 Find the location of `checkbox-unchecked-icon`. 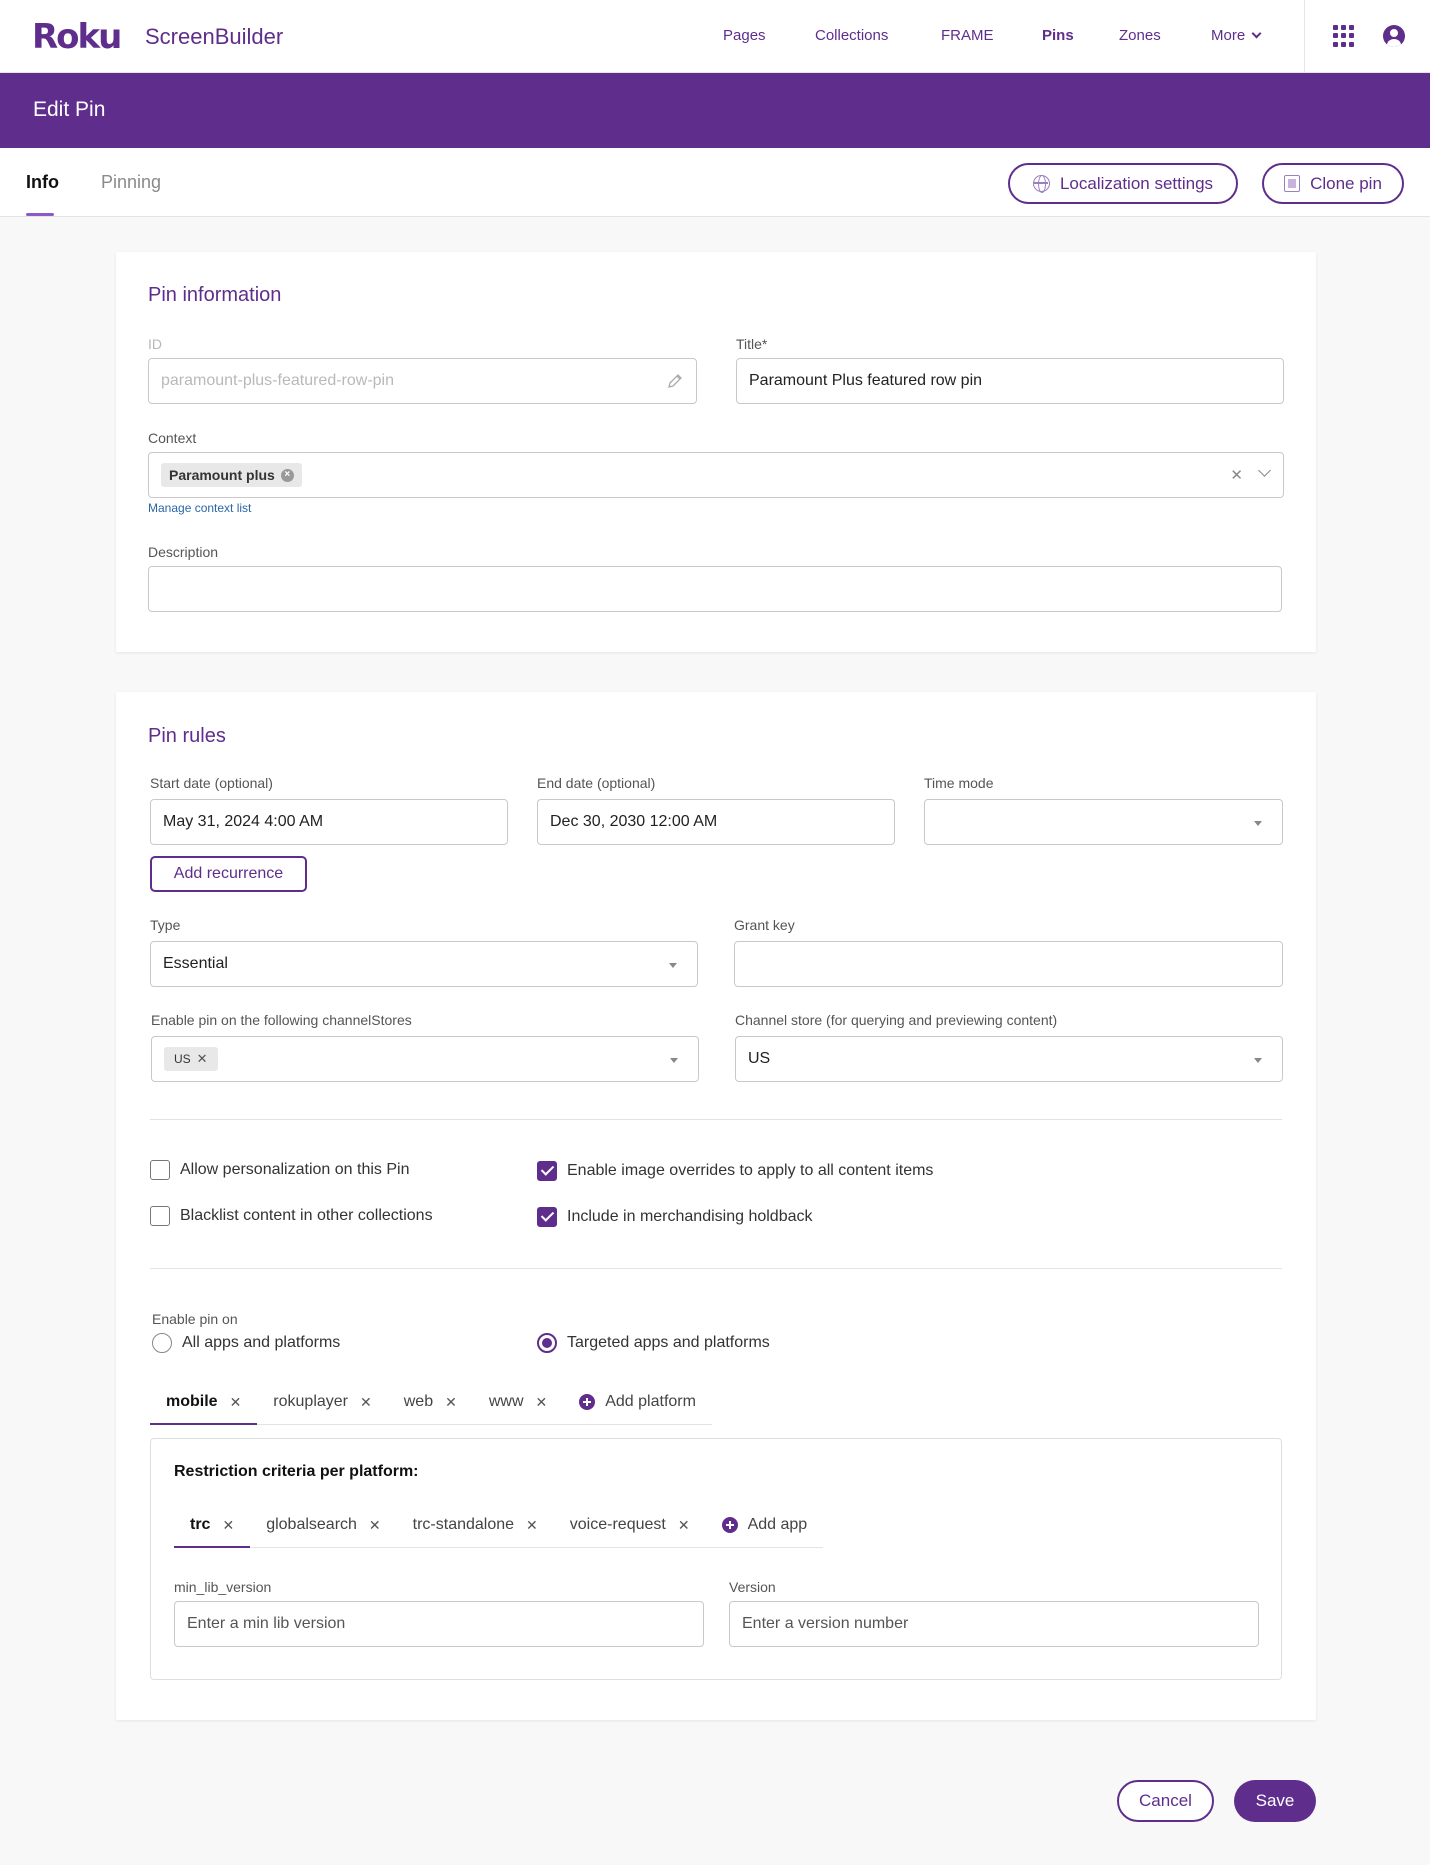

checkbox-unchecked-icon is located at coordinates (160, 1216).